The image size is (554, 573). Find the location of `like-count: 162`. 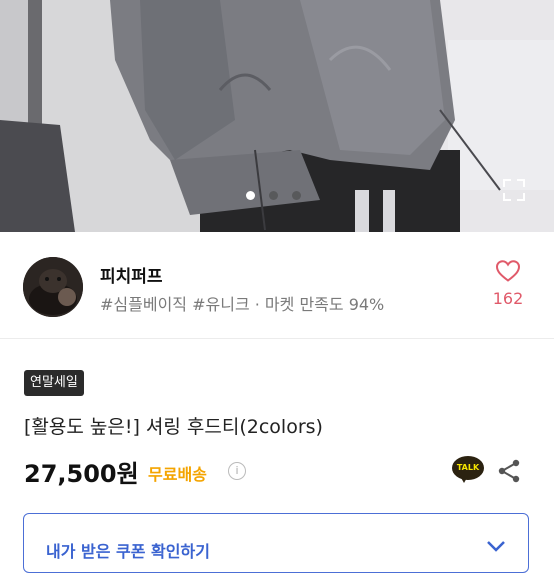

like-count: 162 is located at coordinates (508, 298).